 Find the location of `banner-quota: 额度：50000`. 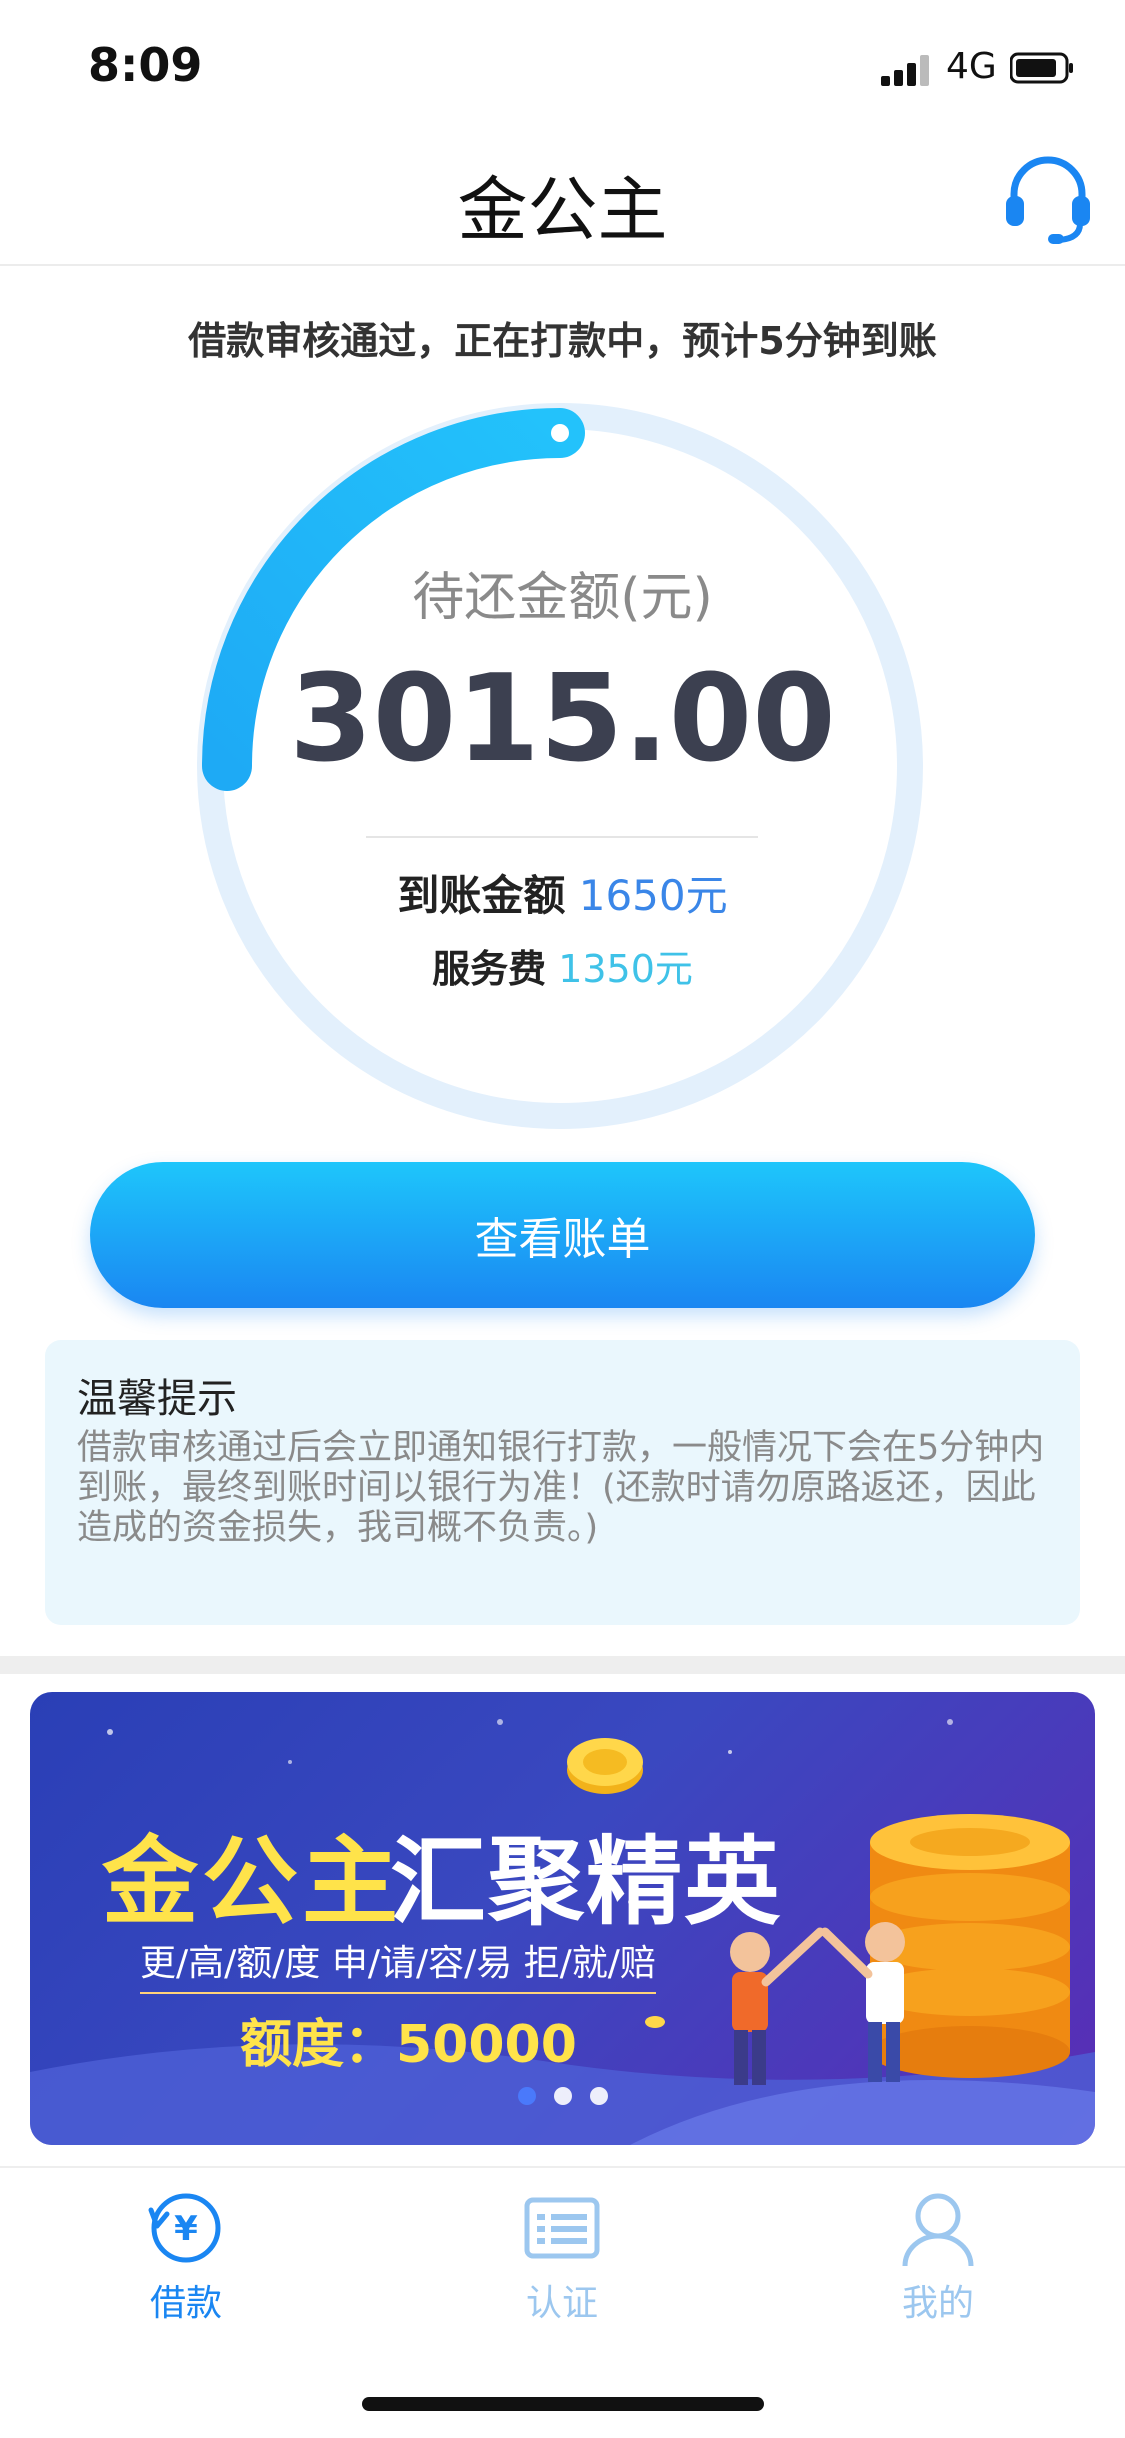

banner-quota: 额度：50000 is located at coordinates (408, 2045).